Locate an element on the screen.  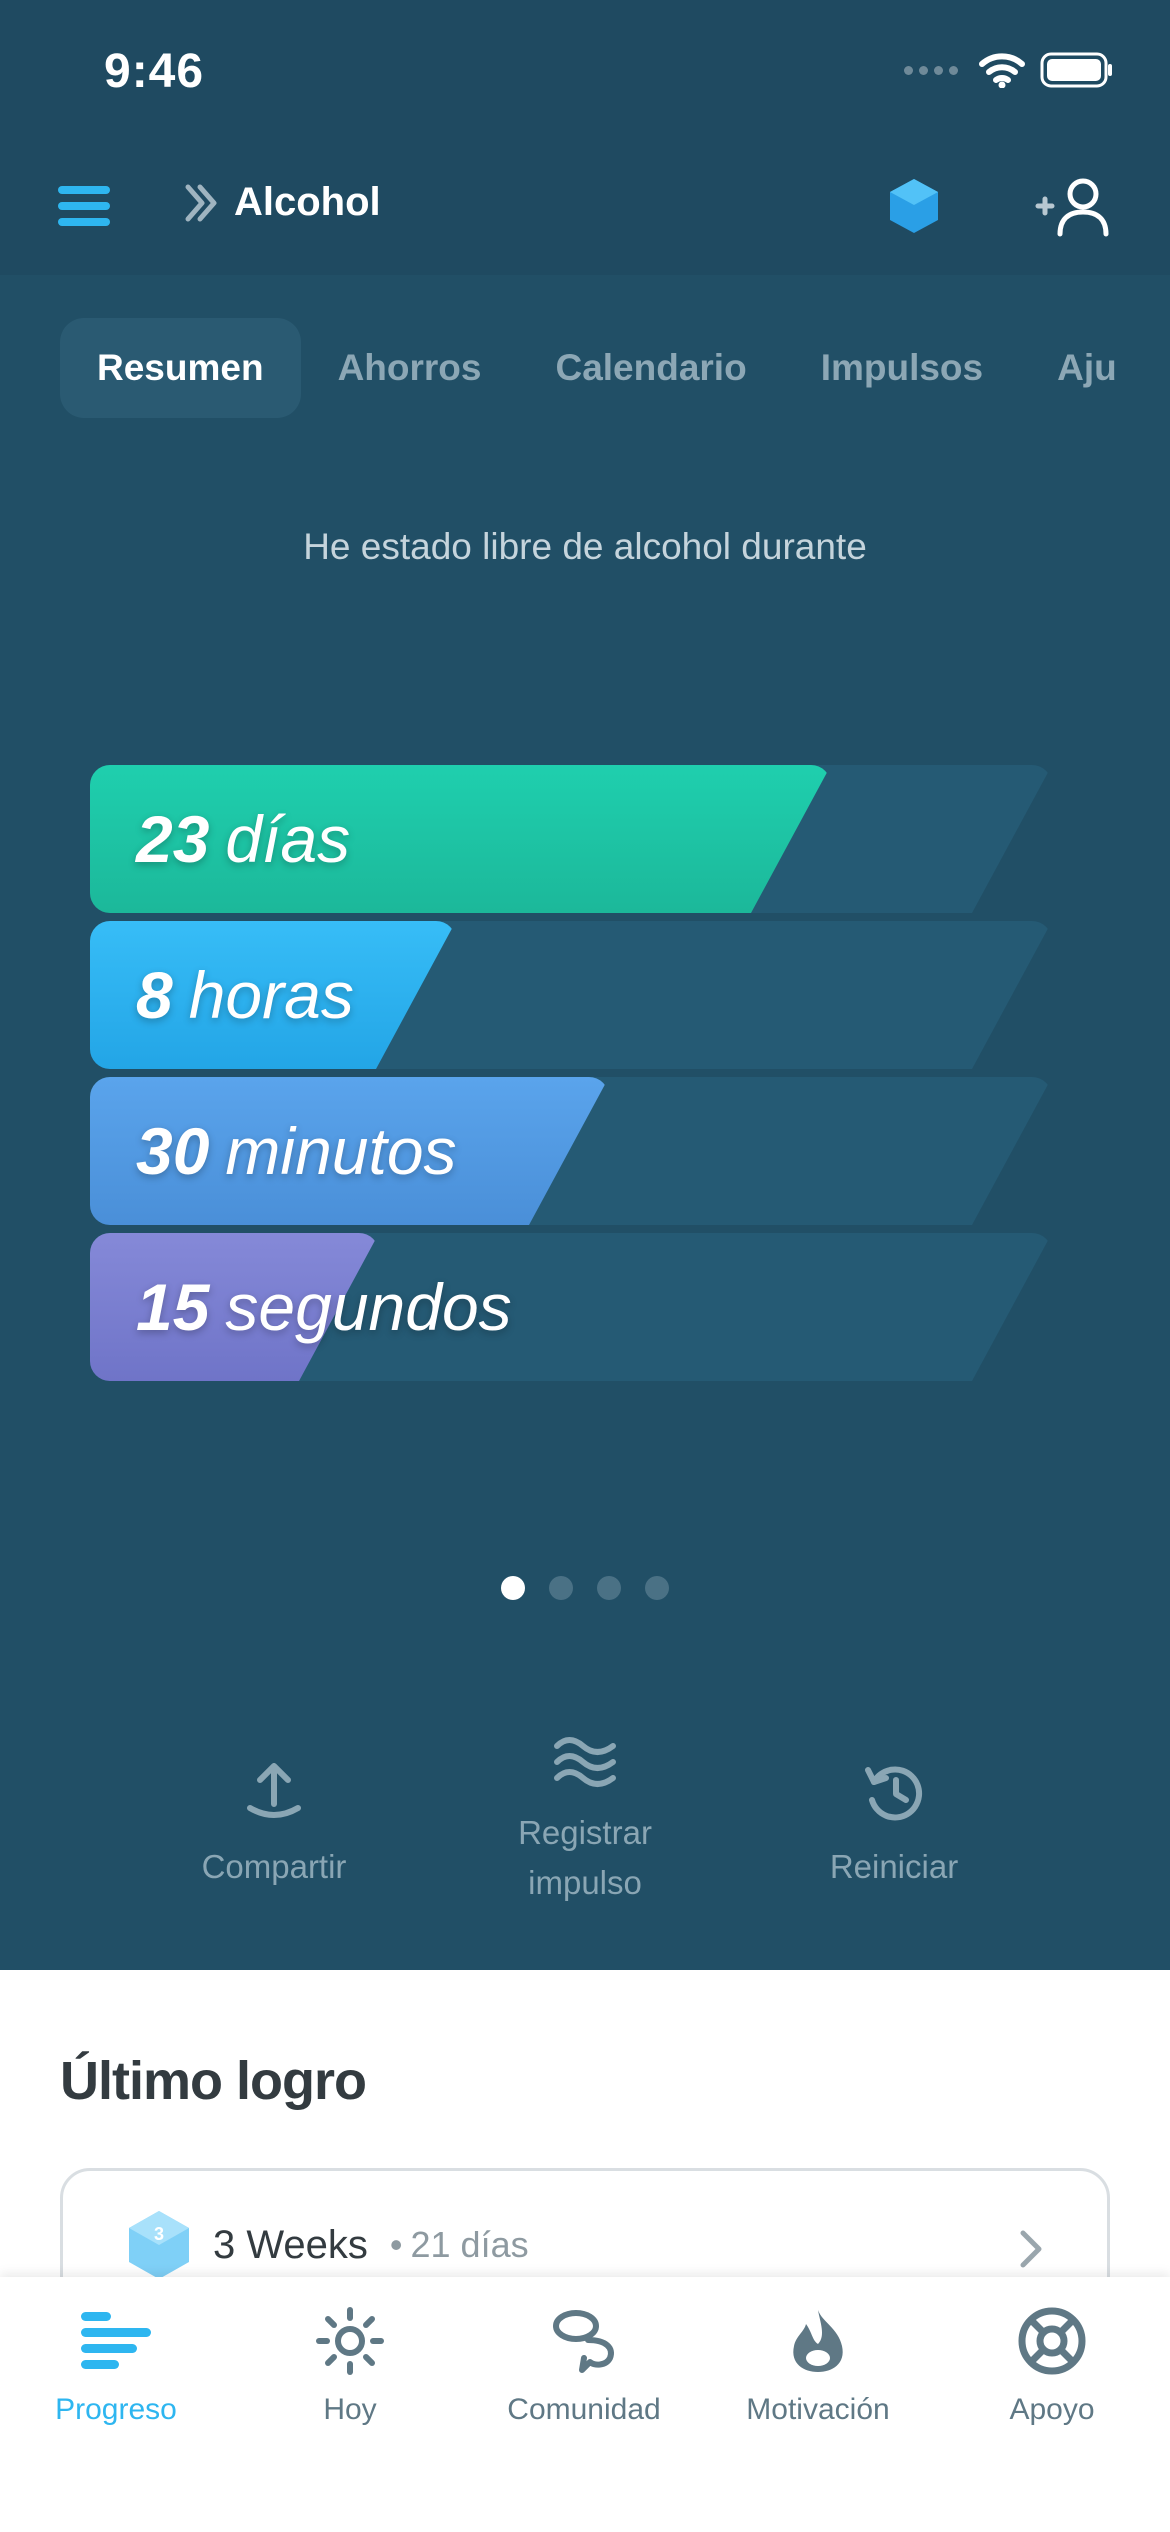
add-friend-button is located at coordinates (1072, 209).